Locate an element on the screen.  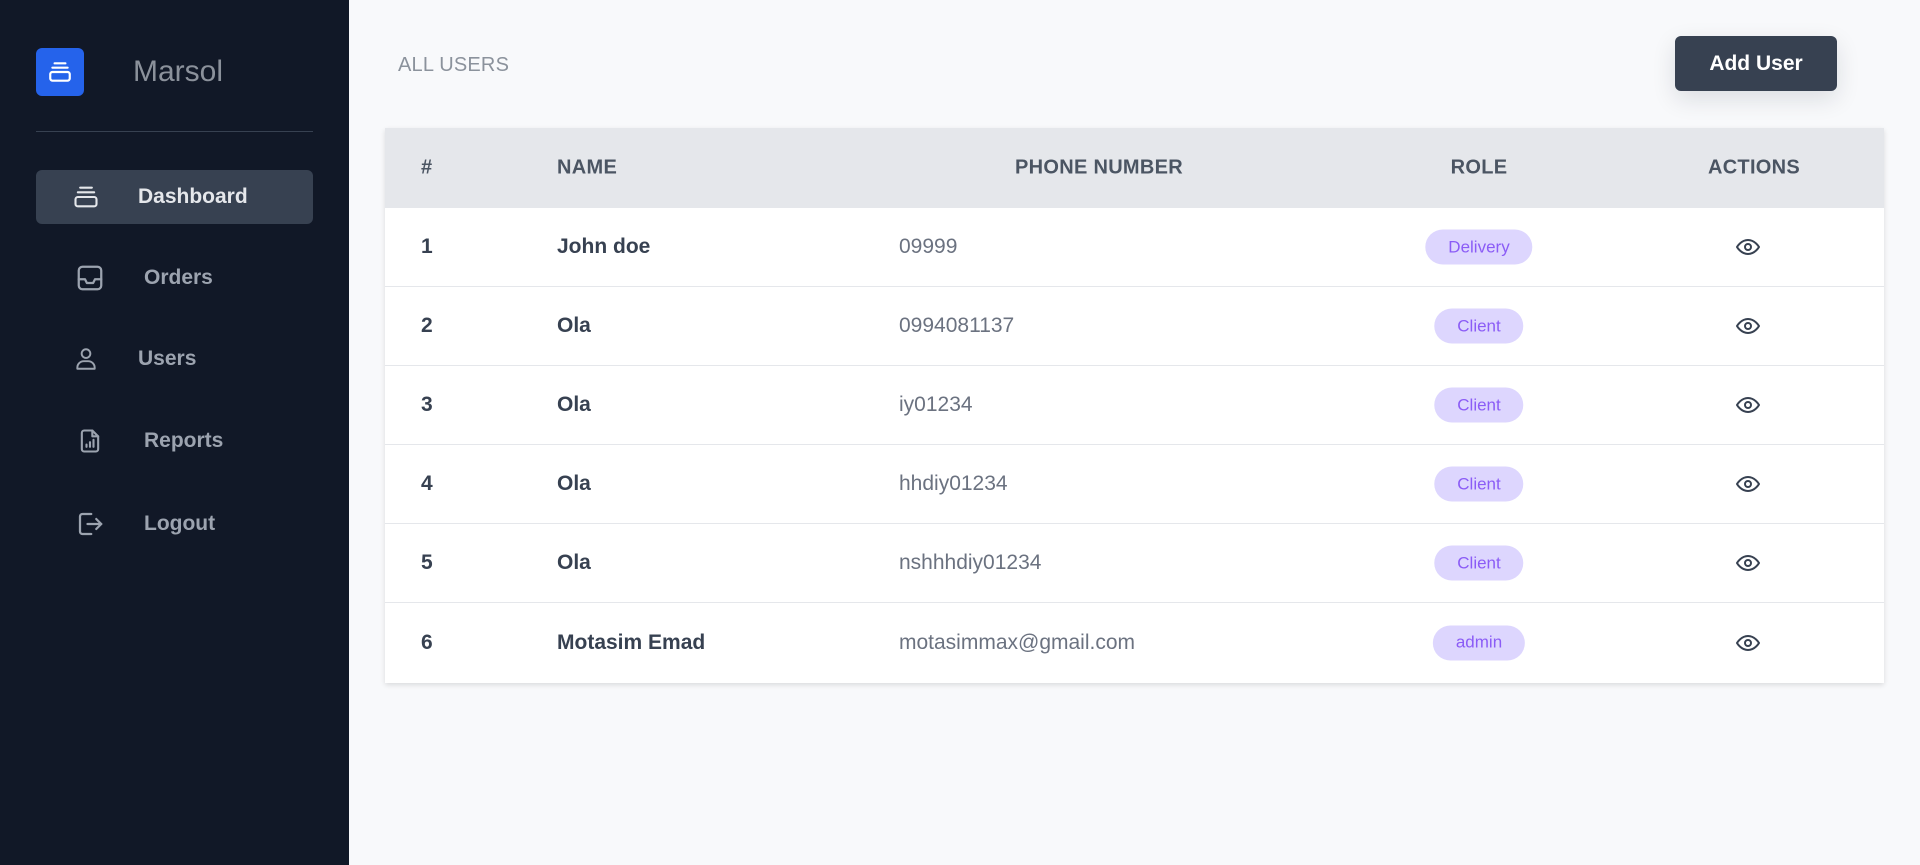
column-header-name: NAME is located at coordinates (587, 167).